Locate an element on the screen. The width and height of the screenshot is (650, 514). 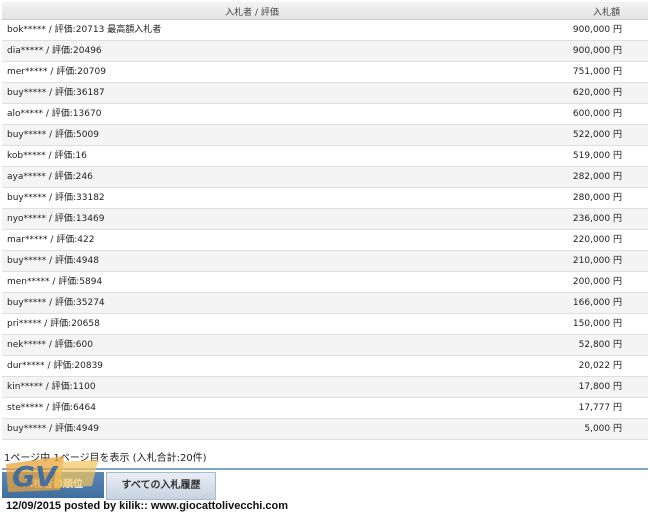
amount-cell: 200,000 円 is located at coordinates (597, 282).